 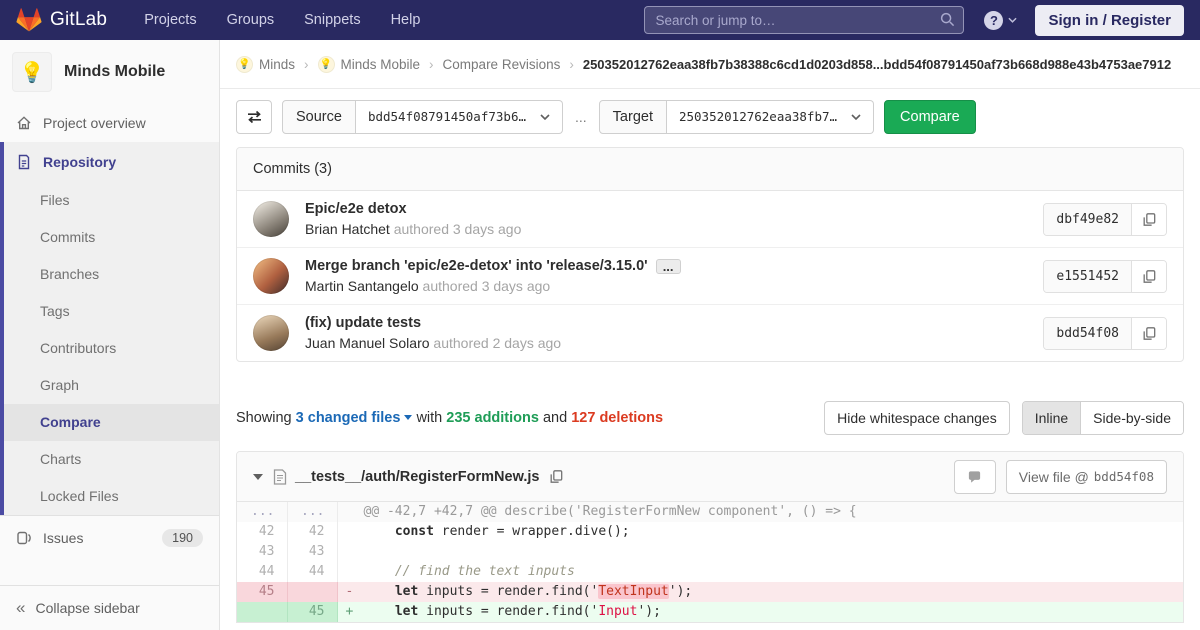 I want to click on code-token: inputs = render.find(', so click(x=508, y=611).